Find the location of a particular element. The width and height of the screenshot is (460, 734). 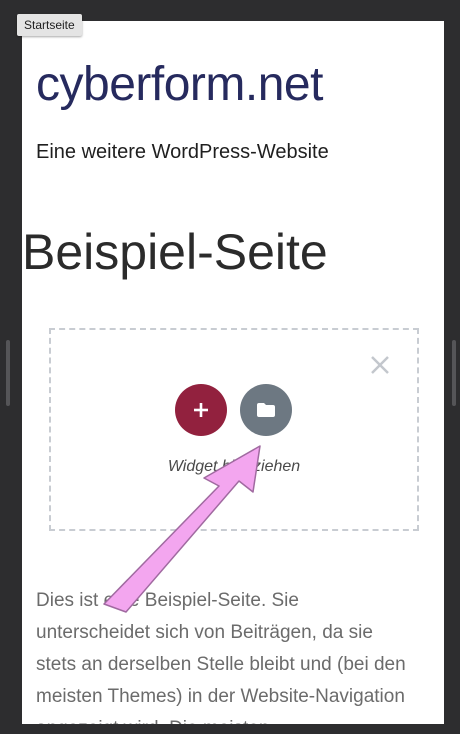

site-title: cyberform.net is located at coordinates (179, 84).